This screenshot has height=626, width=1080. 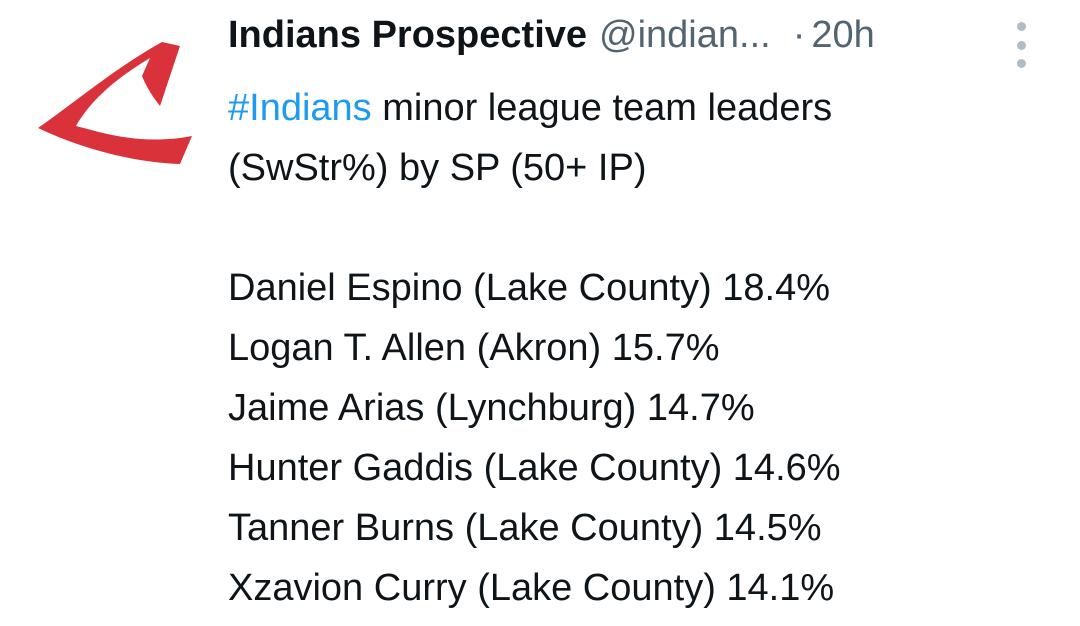 What do you see at coordinates (300, 108) in the screenshot?
I see `hashtag-link: #Indians` at bounding box center [300, 108].